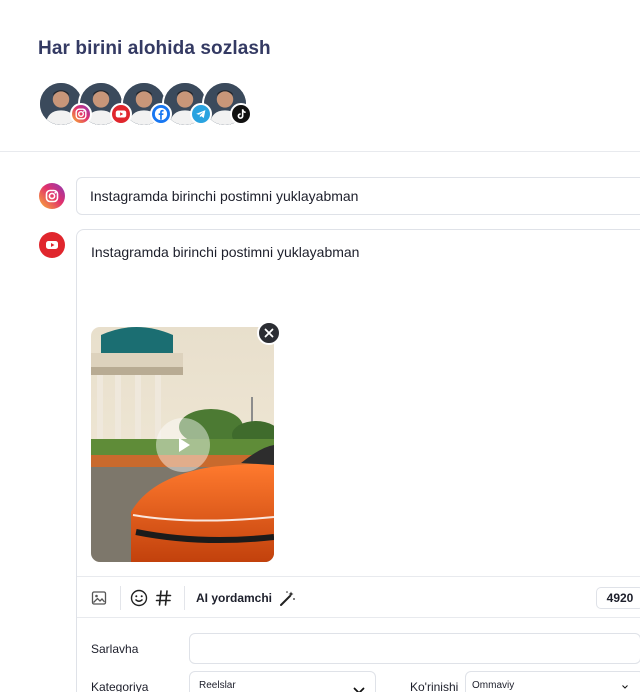  Describe the element at coordinates (320, 151) in the screenshot. I see `section-divider` at that location.